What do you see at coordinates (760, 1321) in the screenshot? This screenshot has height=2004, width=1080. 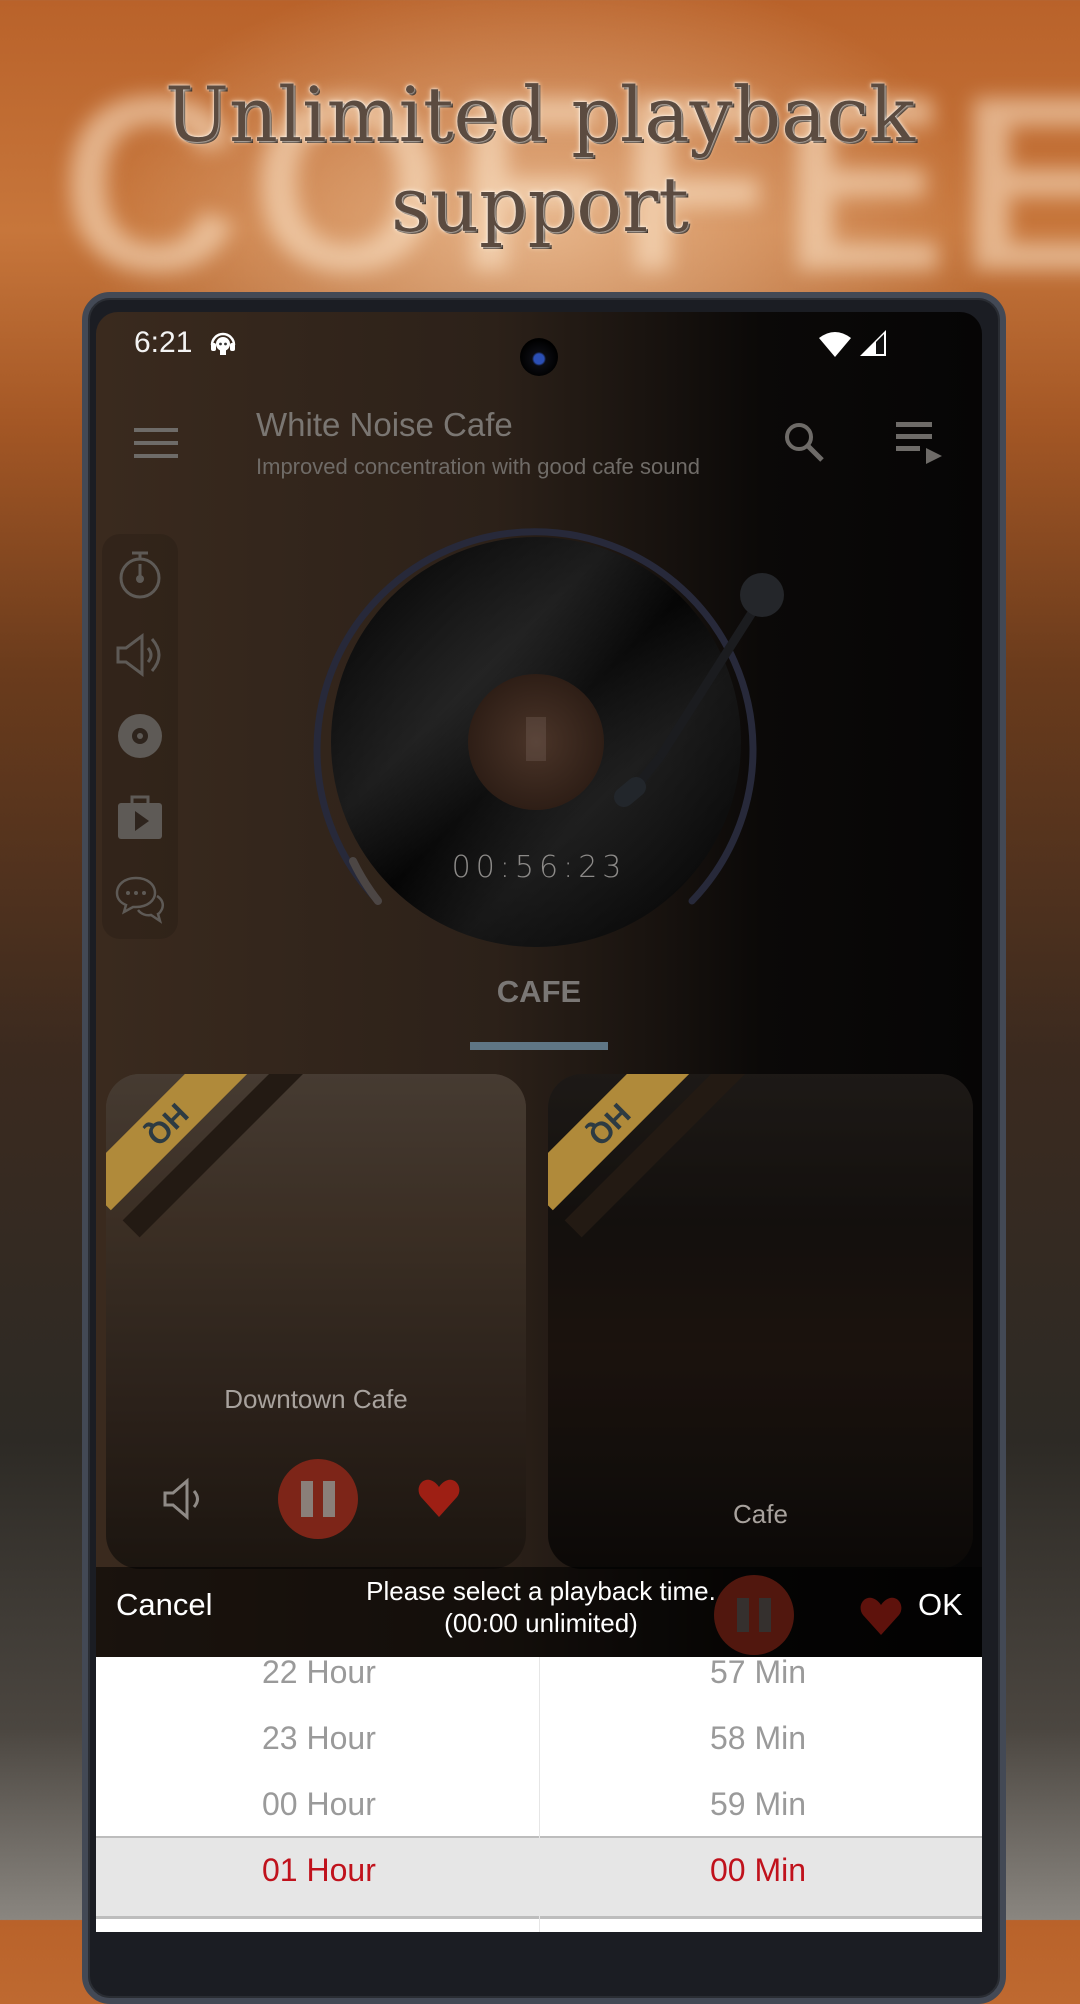 I see `sound-card-cafe: HQ Cafe` at bounding box center [760, 1321].